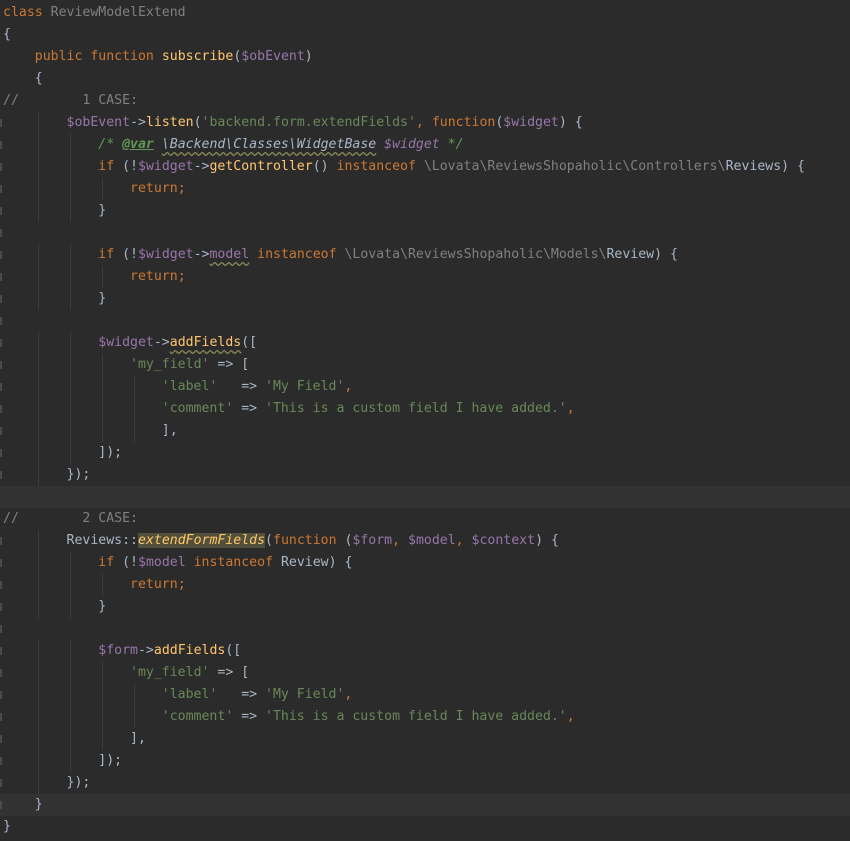  I want to click on code-token: (, so click(197, 122).